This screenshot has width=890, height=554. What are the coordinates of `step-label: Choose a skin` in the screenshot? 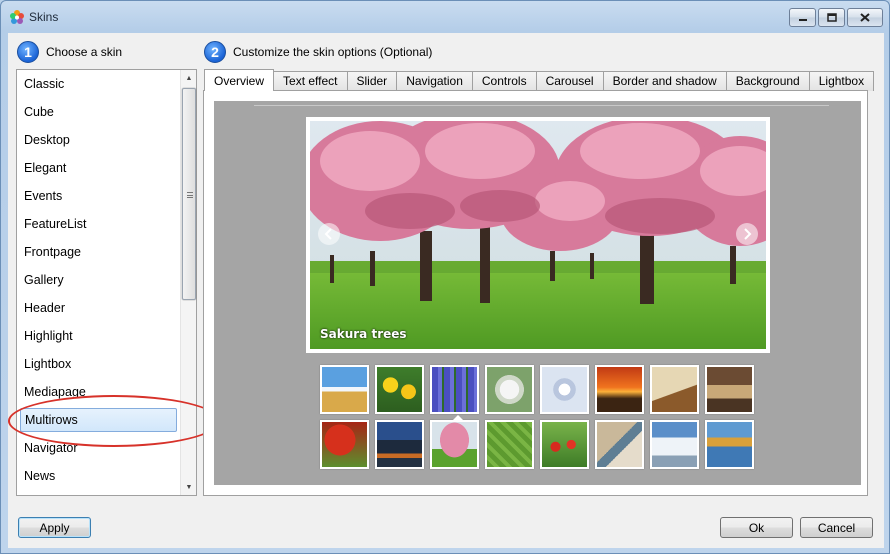 It's located at (84, 52).